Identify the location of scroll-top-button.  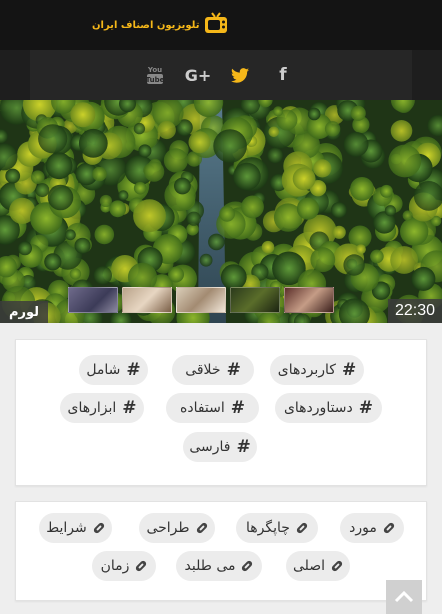
(404, 597).